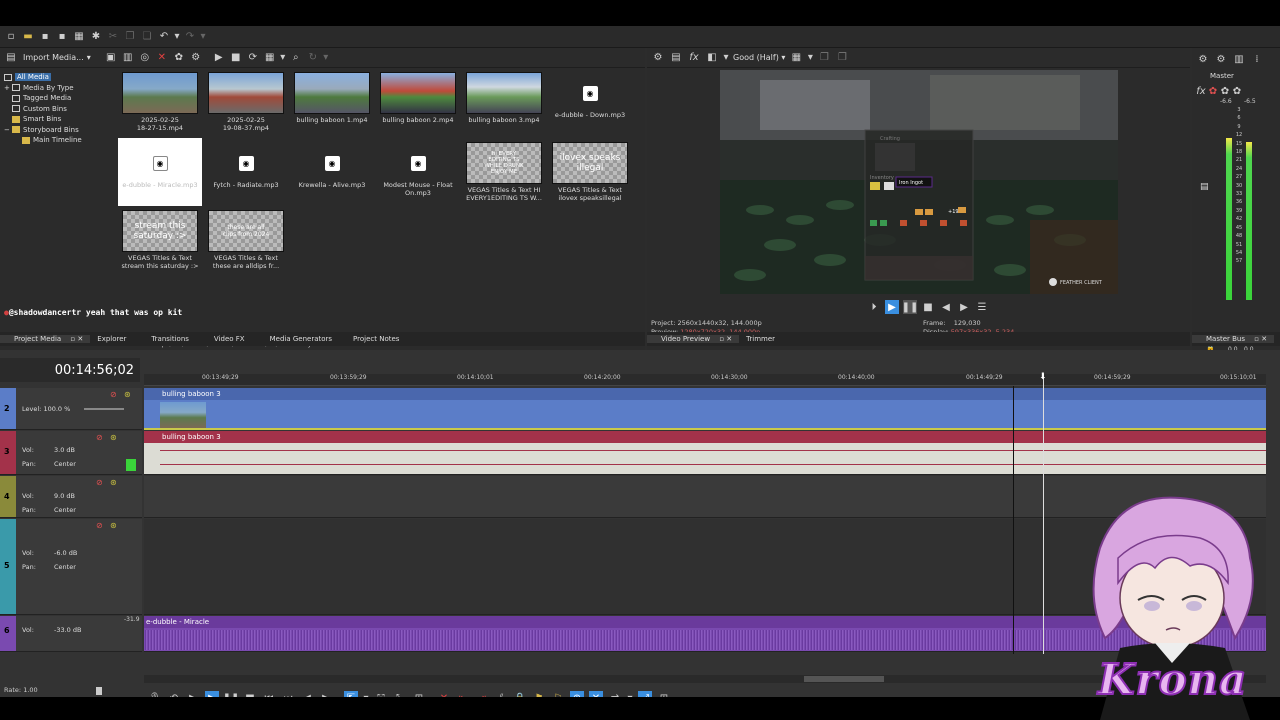  What do you see at coordinates (79, 37) in the screenshot?
I see `render-icon: ▦` at bounding box center [79, 37].